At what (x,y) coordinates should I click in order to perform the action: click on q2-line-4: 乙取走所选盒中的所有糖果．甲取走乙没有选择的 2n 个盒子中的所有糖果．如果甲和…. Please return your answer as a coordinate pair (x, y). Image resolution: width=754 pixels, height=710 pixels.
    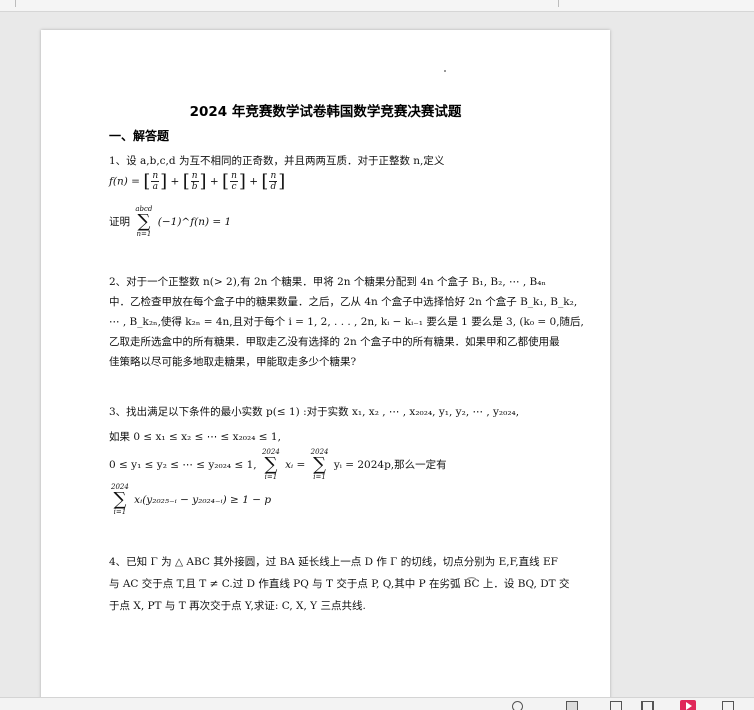
    Looking at the image, I should click on (334, 342).